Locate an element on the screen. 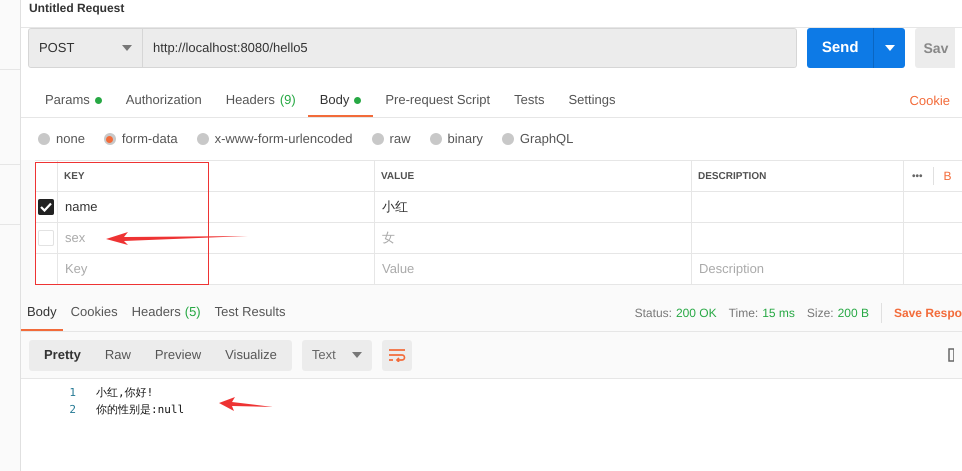  wrap-lines-icon is located at coordinates (397, 355).